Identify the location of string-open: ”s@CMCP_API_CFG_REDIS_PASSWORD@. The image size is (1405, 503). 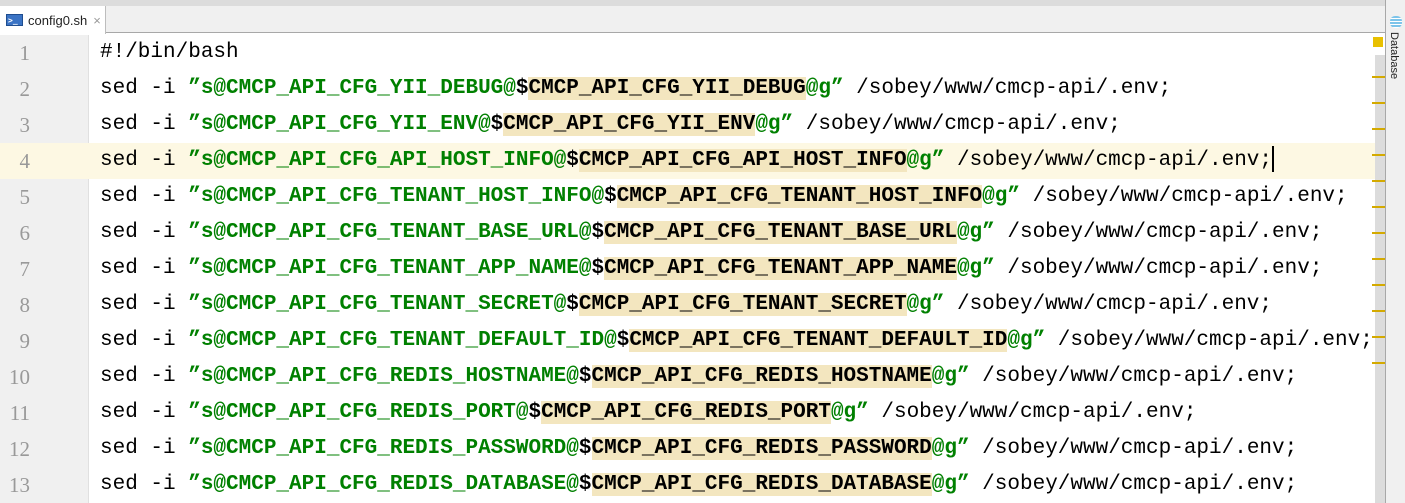
(383, 448).